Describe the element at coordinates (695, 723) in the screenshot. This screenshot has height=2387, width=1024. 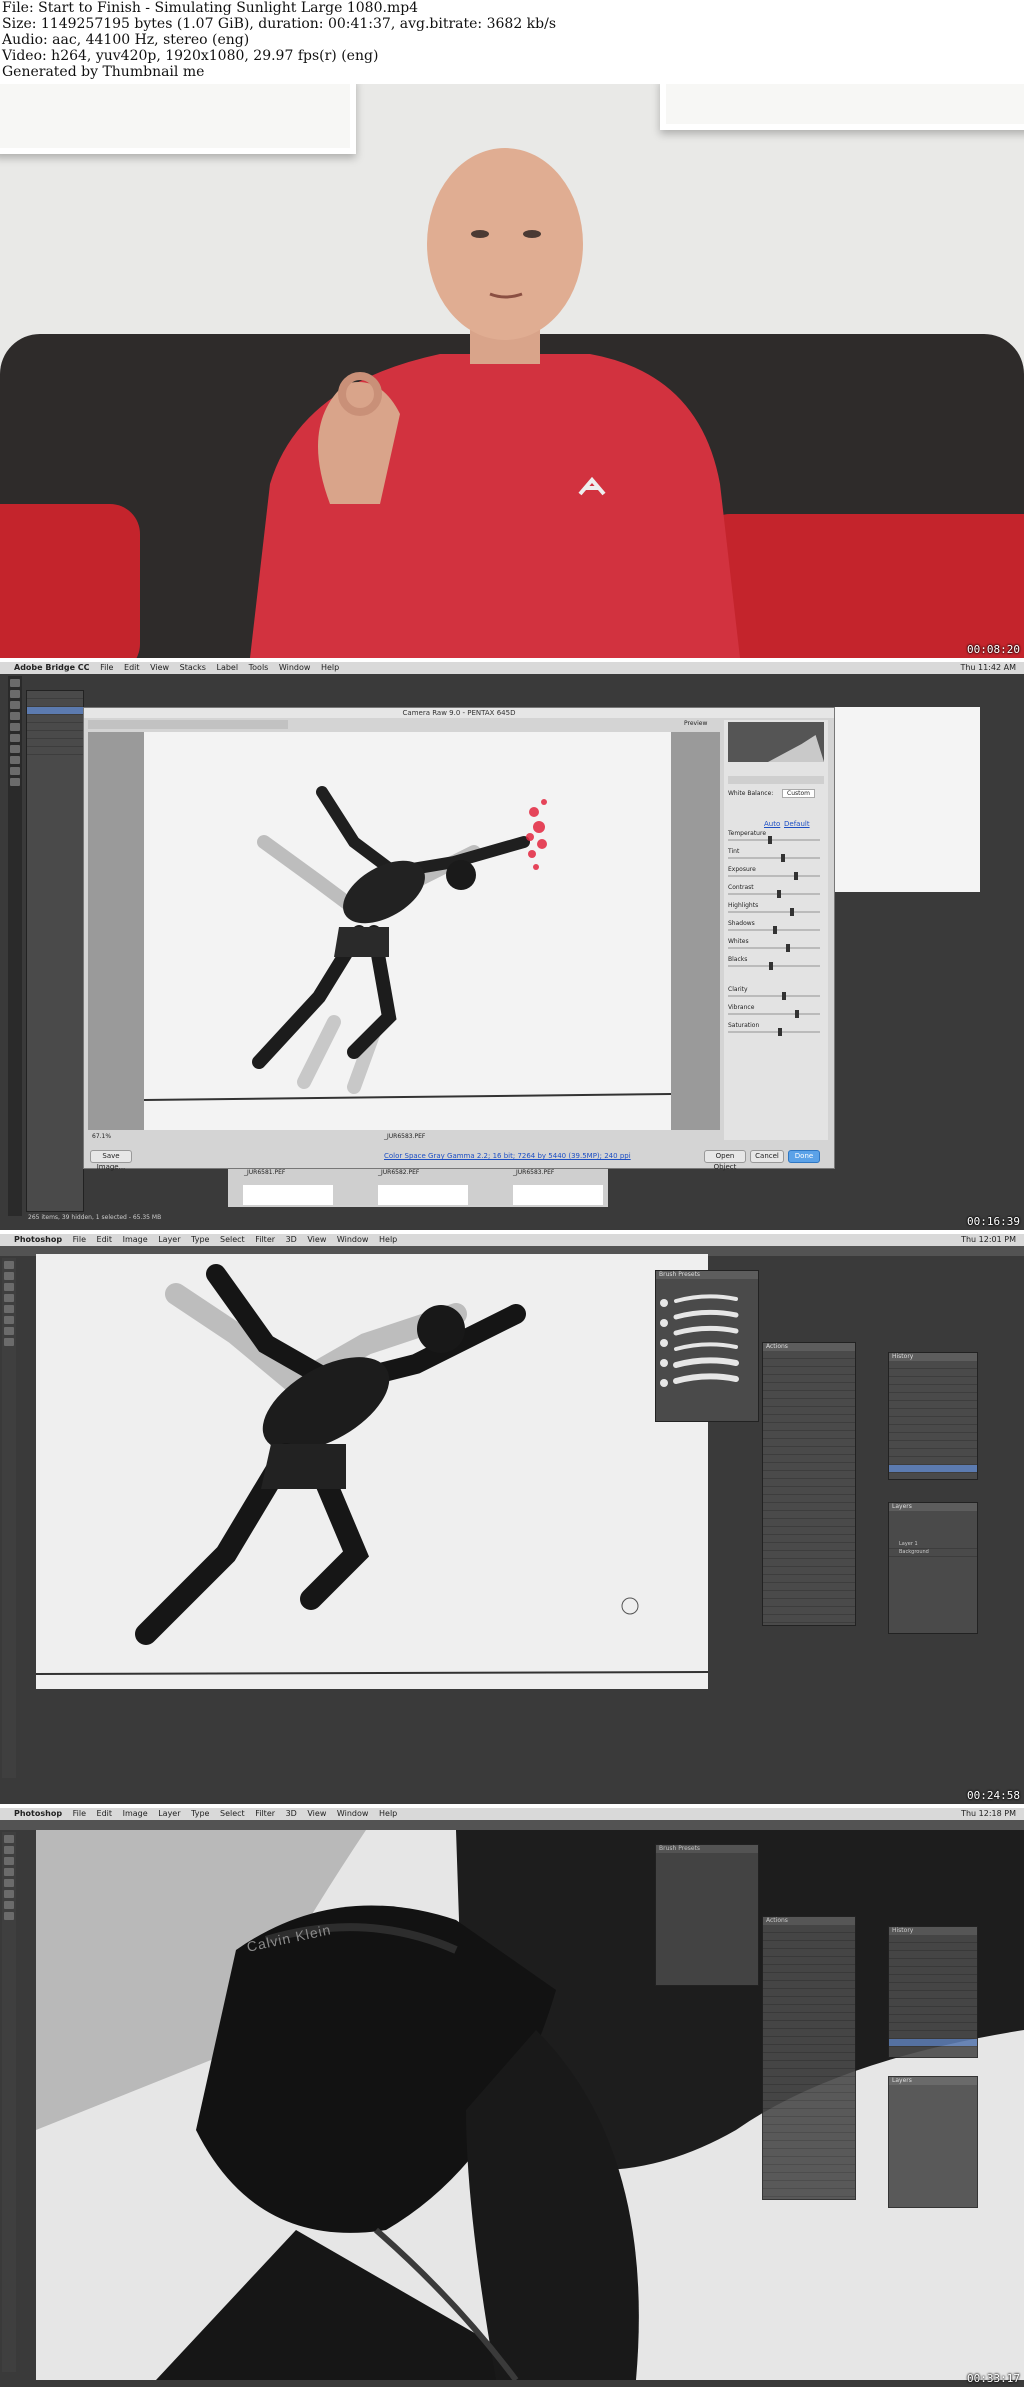
I see `preview-checkbox: Preview` at that location.